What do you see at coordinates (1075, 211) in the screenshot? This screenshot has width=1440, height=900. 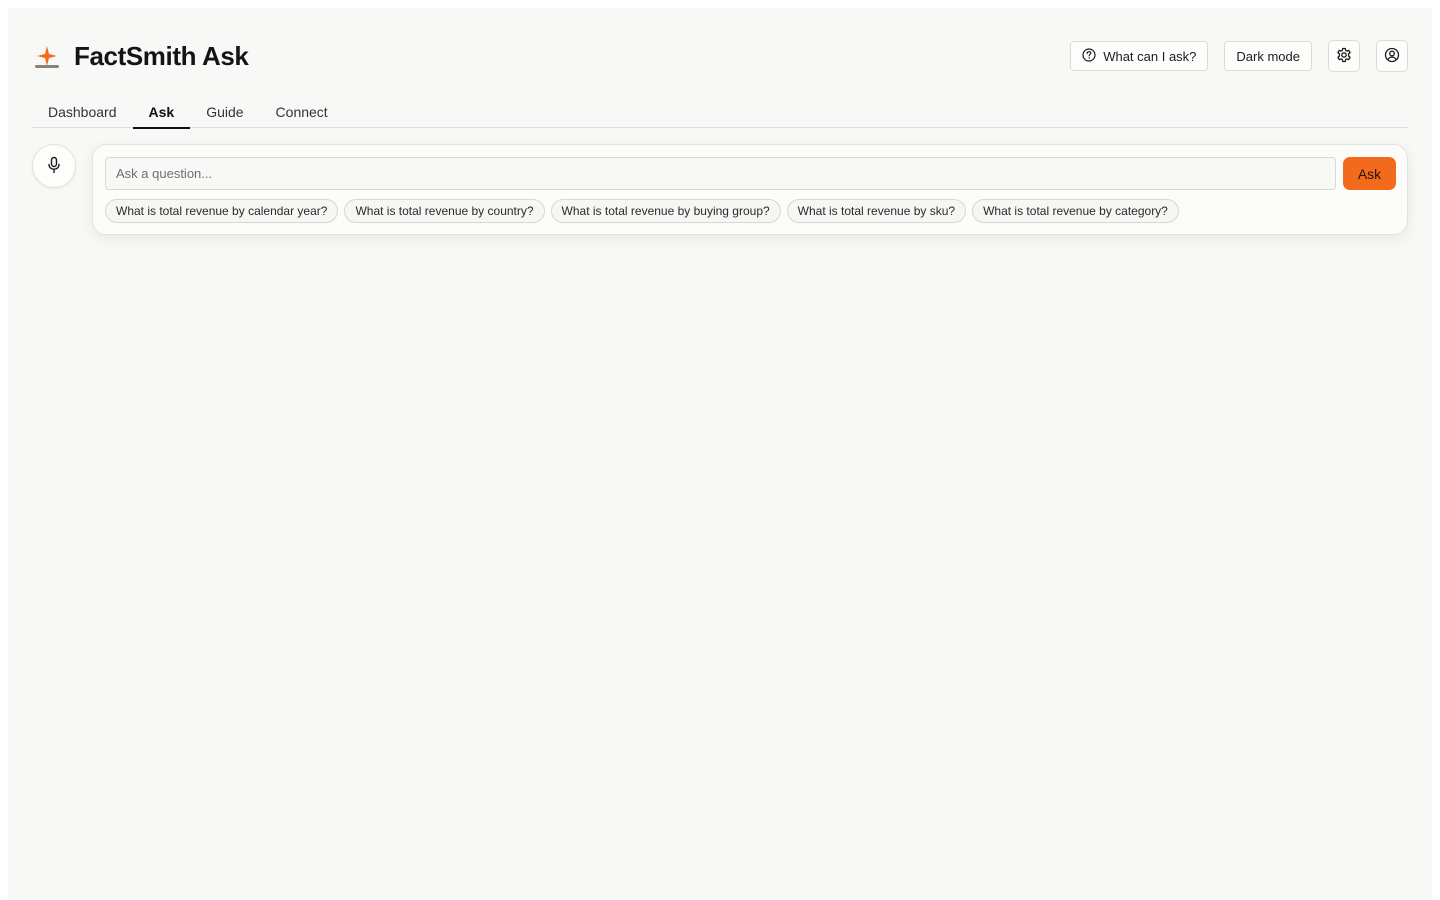 I see `suggestion-chip: What is total revenue by category?` at bounding box center [1075, 211].